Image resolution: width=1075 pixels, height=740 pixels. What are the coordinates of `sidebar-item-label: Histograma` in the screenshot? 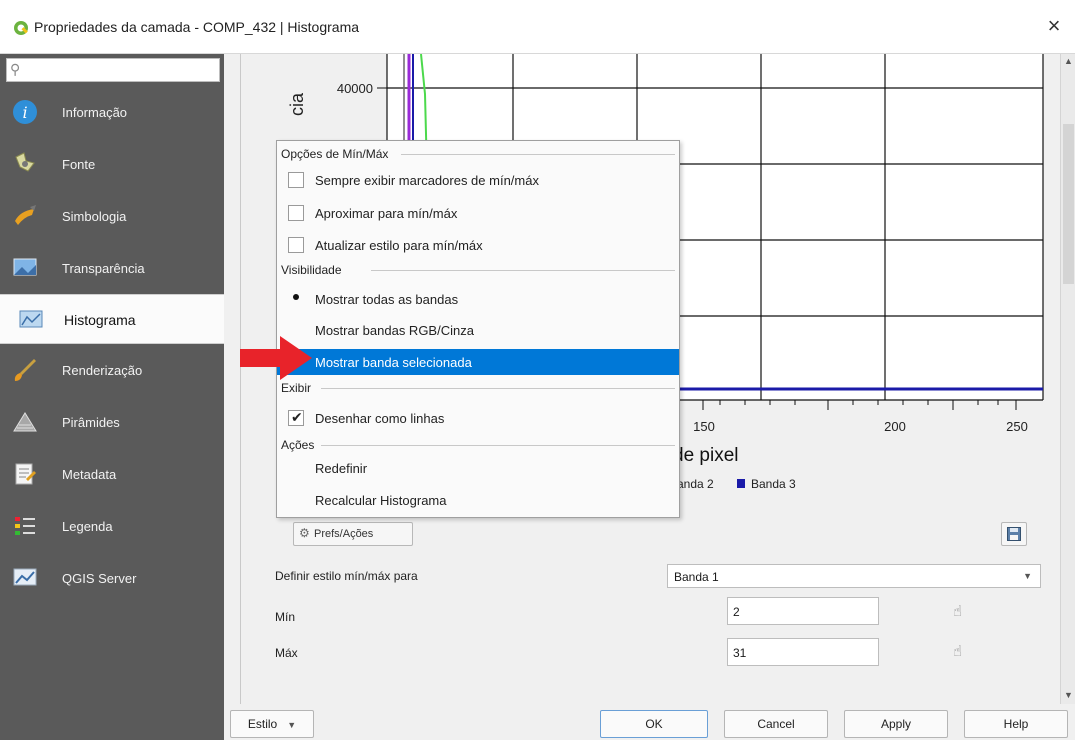 It's located at (100, 320).